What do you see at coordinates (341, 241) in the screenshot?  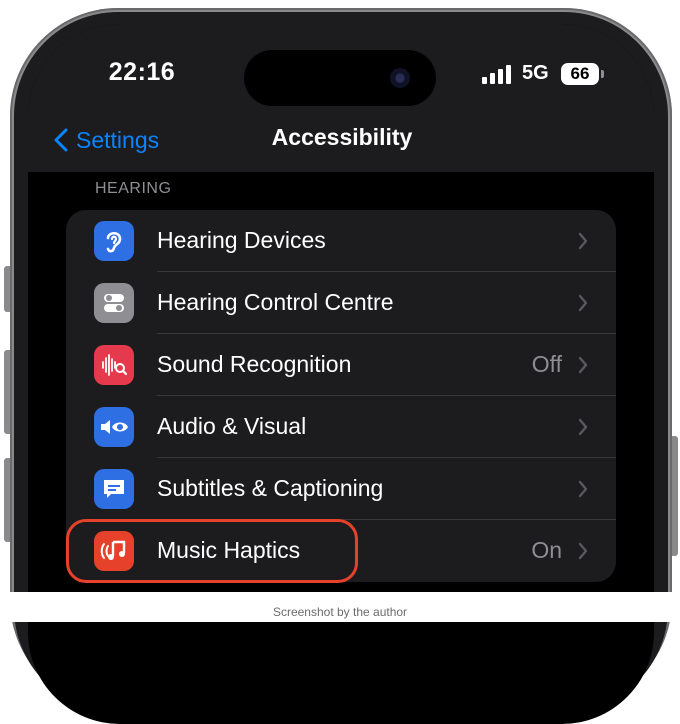 I see `row-hearing-devices: Hearing Devices` at bounding box center [341, 241].